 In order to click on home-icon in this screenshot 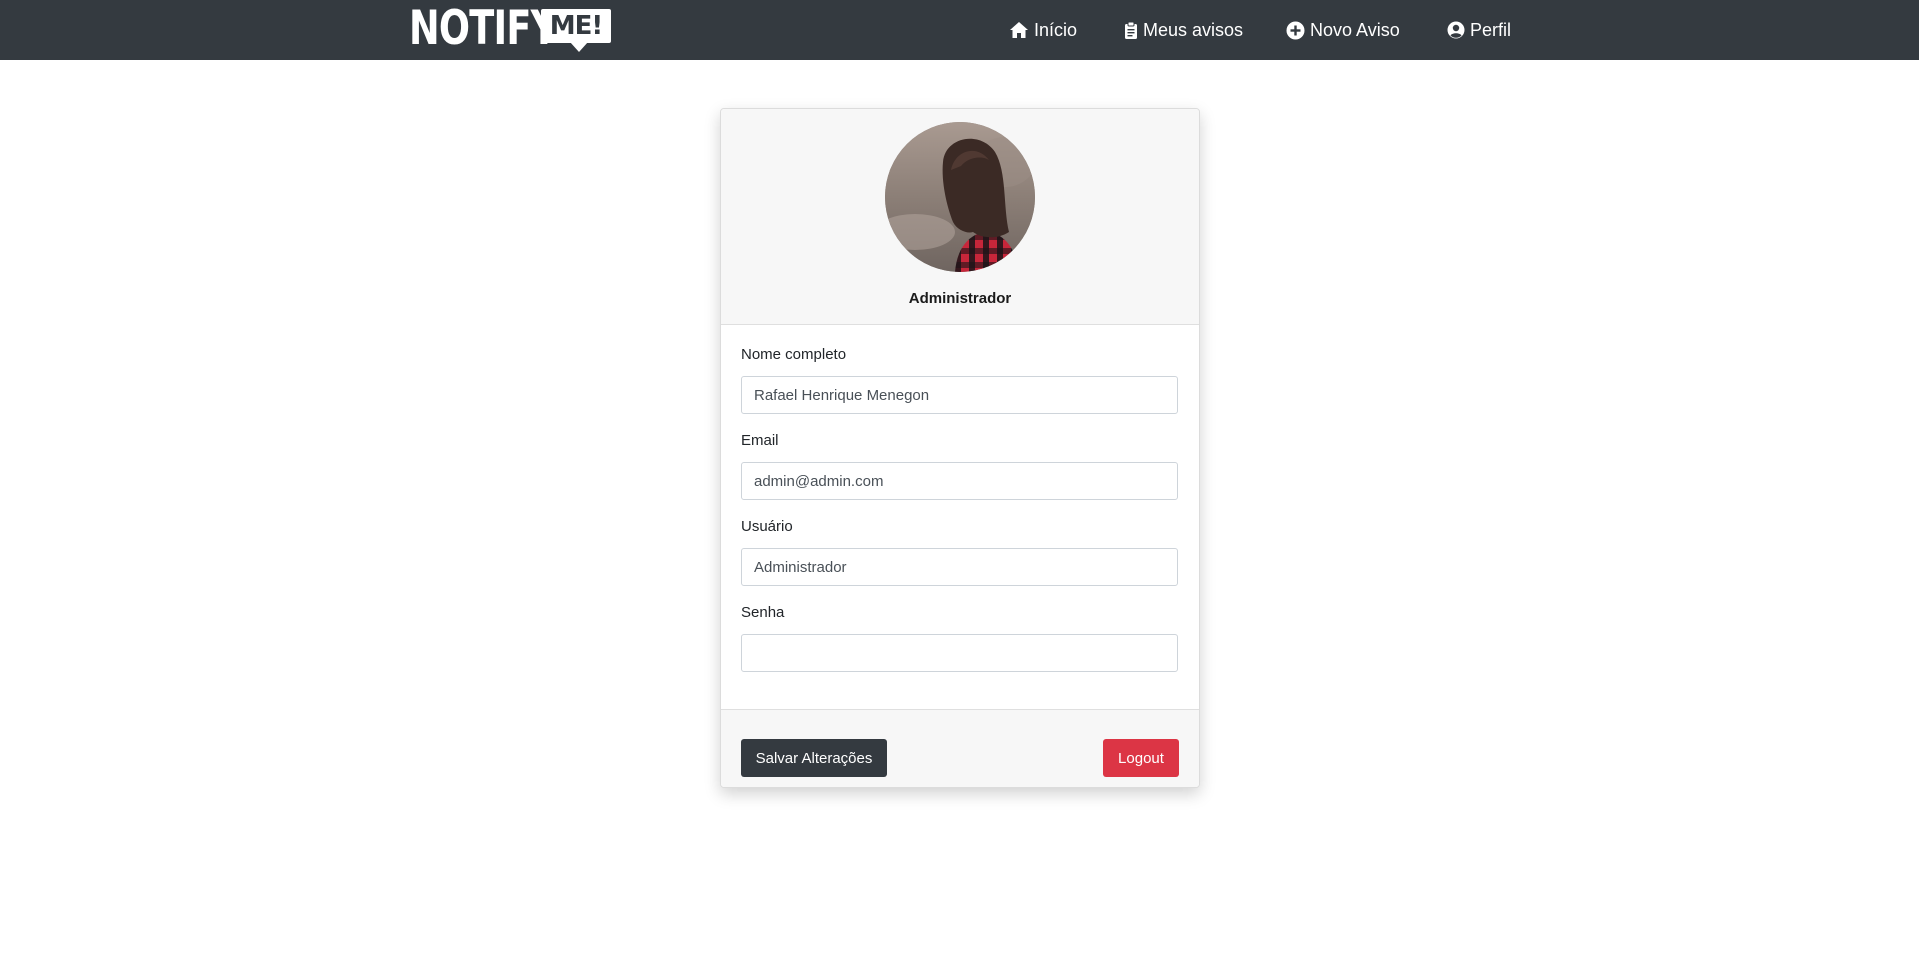, I will do `click(1019, 30)`.